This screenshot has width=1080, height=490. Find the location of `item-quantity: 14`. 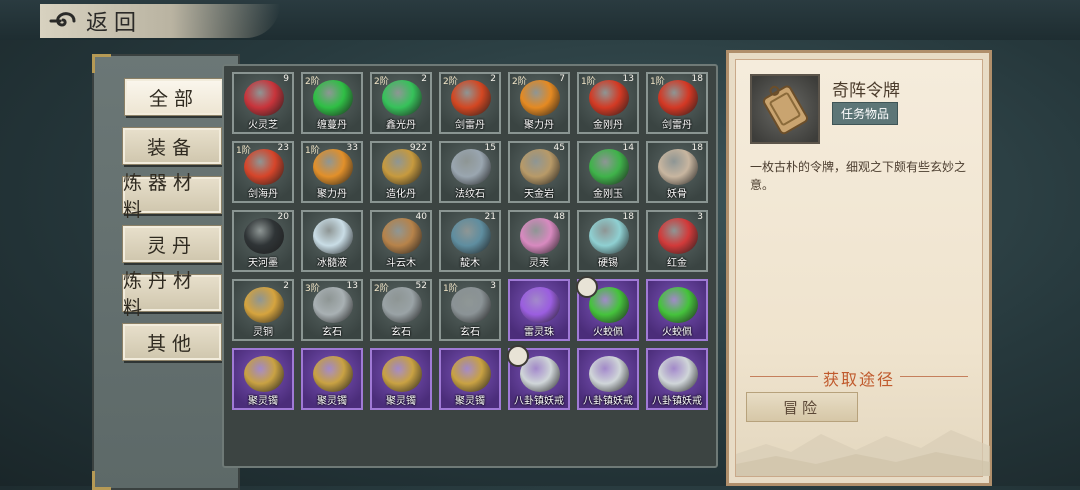

item-quantity: 14 is located at coordinates (628, 148).